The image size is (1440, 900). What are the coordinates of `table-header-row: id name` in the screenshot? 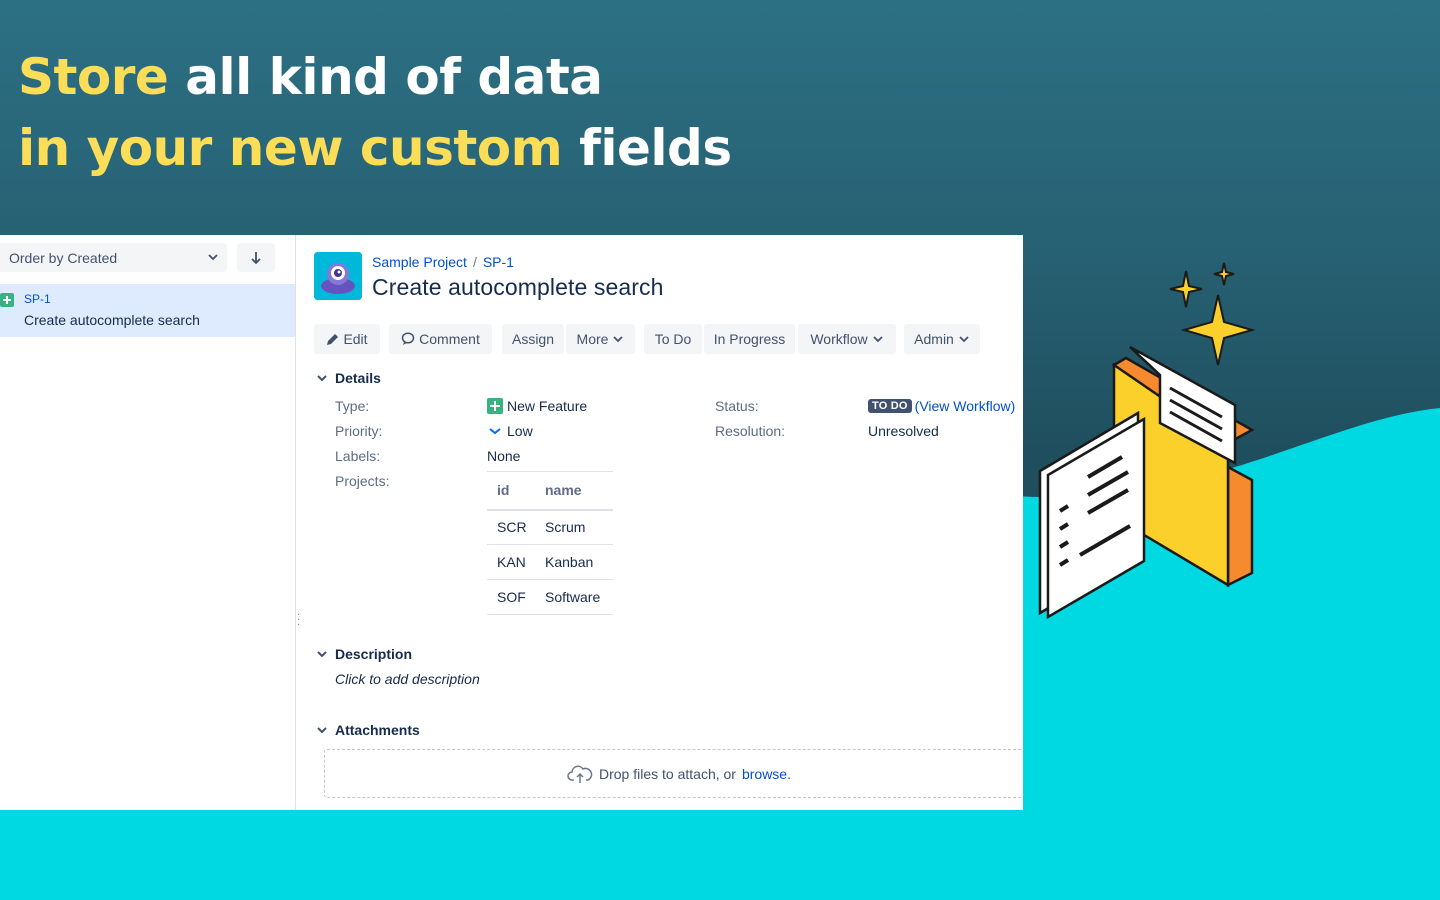 It's located at (550, 491).